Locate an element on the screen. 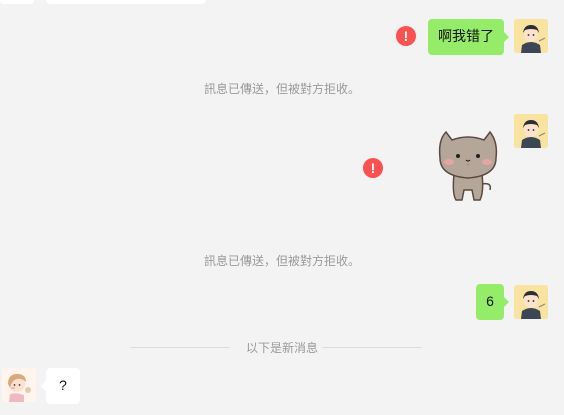 The image size is (564, 415). avatar-girl-icon is located at coordinates (19, 385).